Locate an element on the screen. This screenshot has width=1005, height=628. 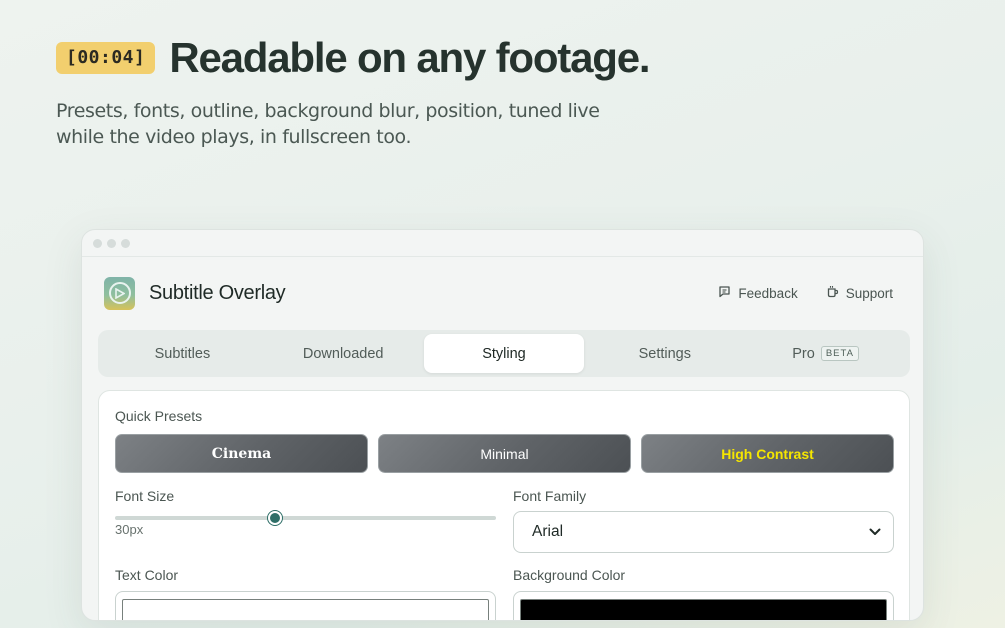
background-color-picker is located at coordinates (703, 605).